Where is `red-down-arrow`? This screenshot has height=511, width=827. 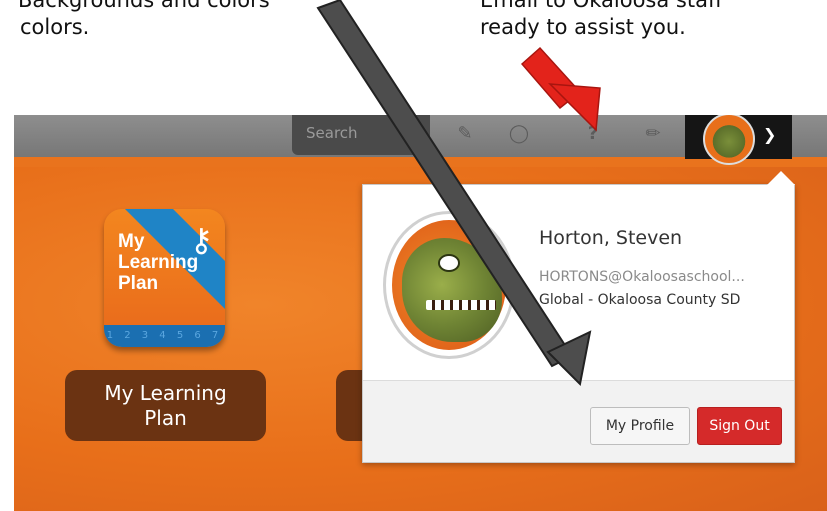 red-down-arrow is located at coordinates (560, 89).